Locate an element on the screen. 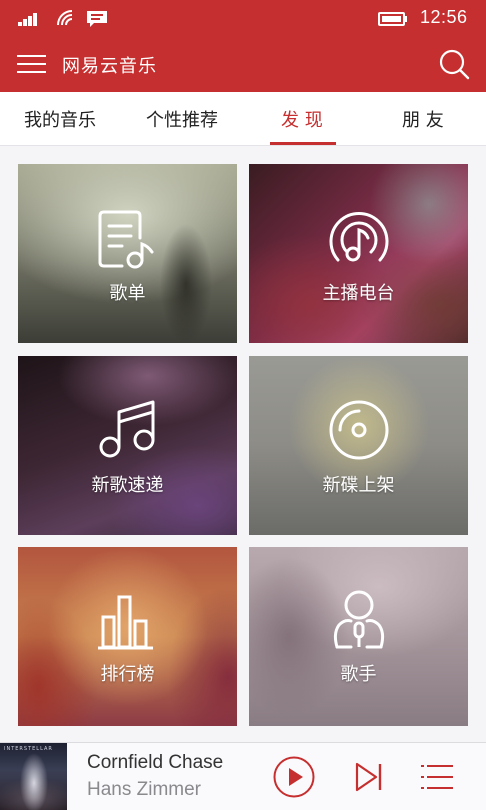 The image size is (486, 810). tab-my-music: 我的音乐 is located at coordinates (60, 119).